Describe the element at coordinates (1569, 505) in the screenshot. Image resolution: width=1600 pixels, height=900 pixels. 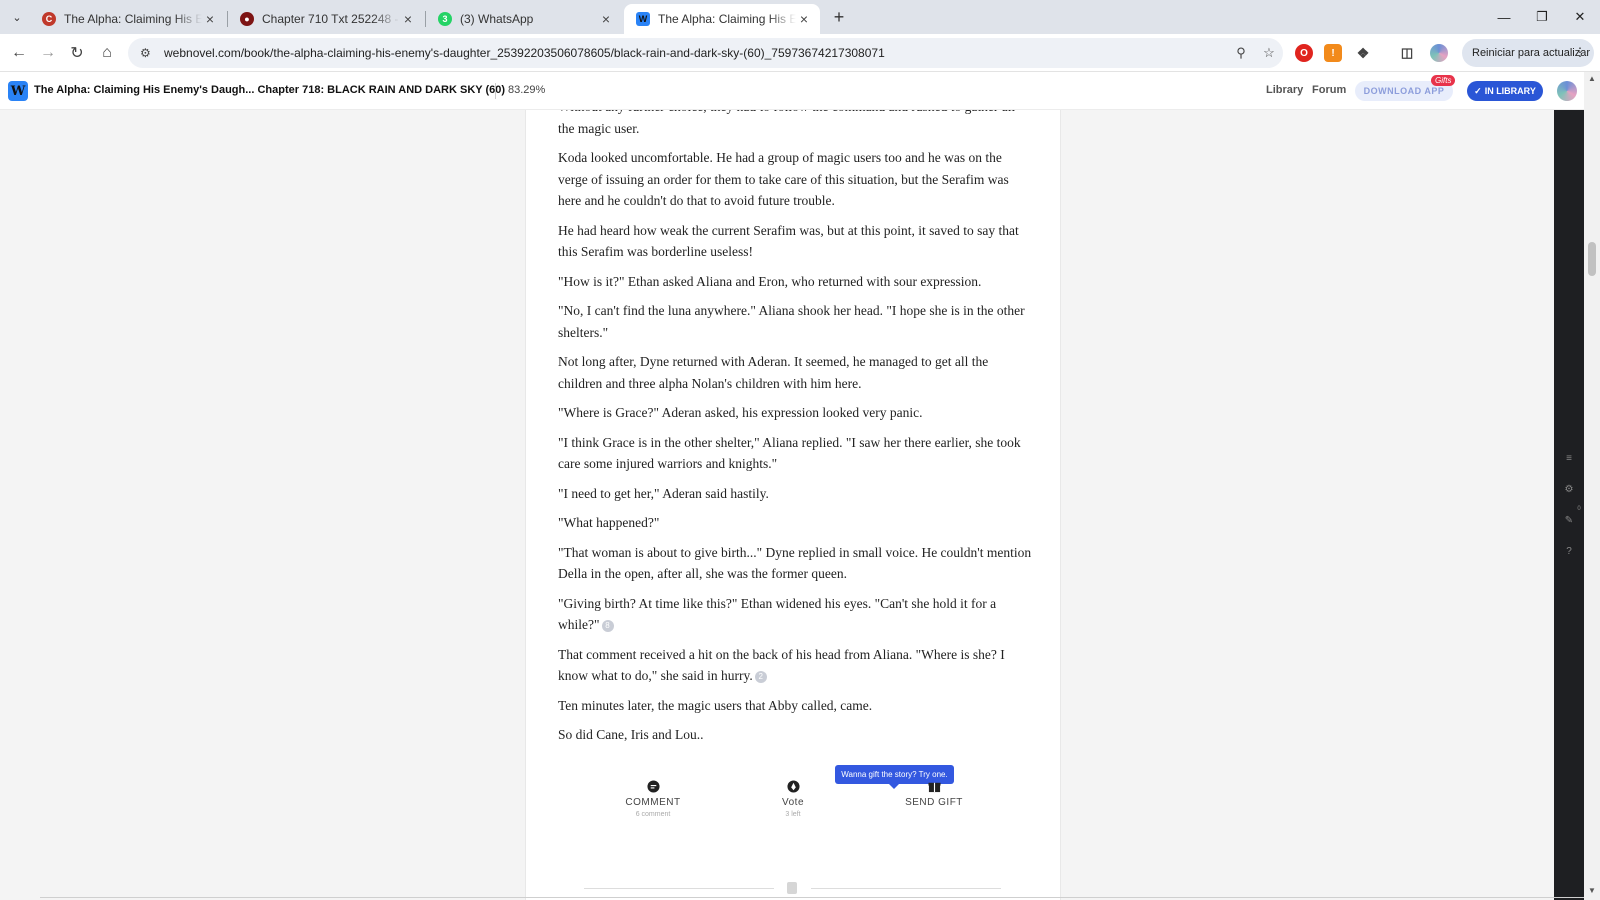
I see `reader-tool-rail: ≡ ⚙ ✎ 0 ?` at that location.